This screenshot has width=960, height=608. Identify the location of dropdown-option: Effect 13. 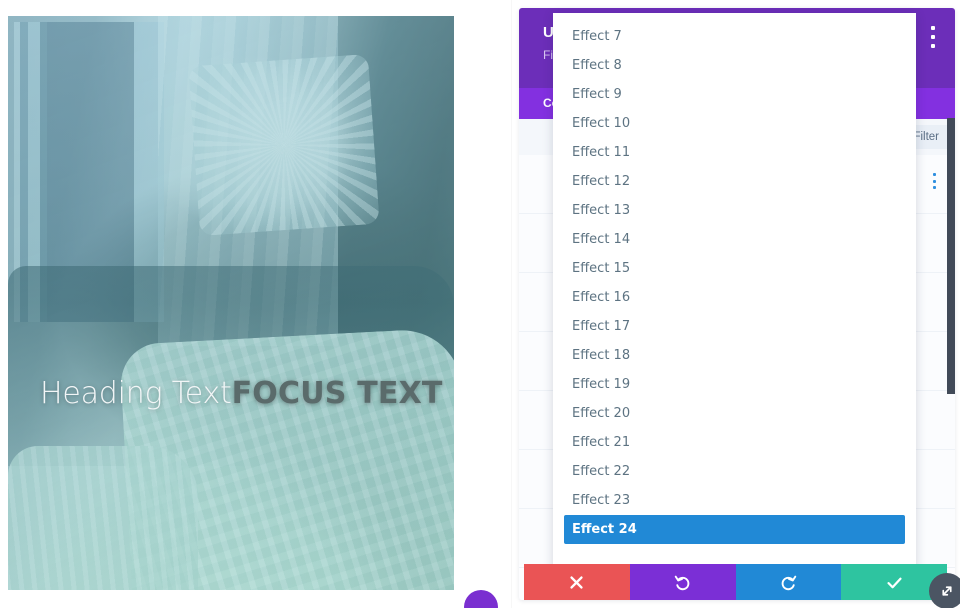
(734, 210).